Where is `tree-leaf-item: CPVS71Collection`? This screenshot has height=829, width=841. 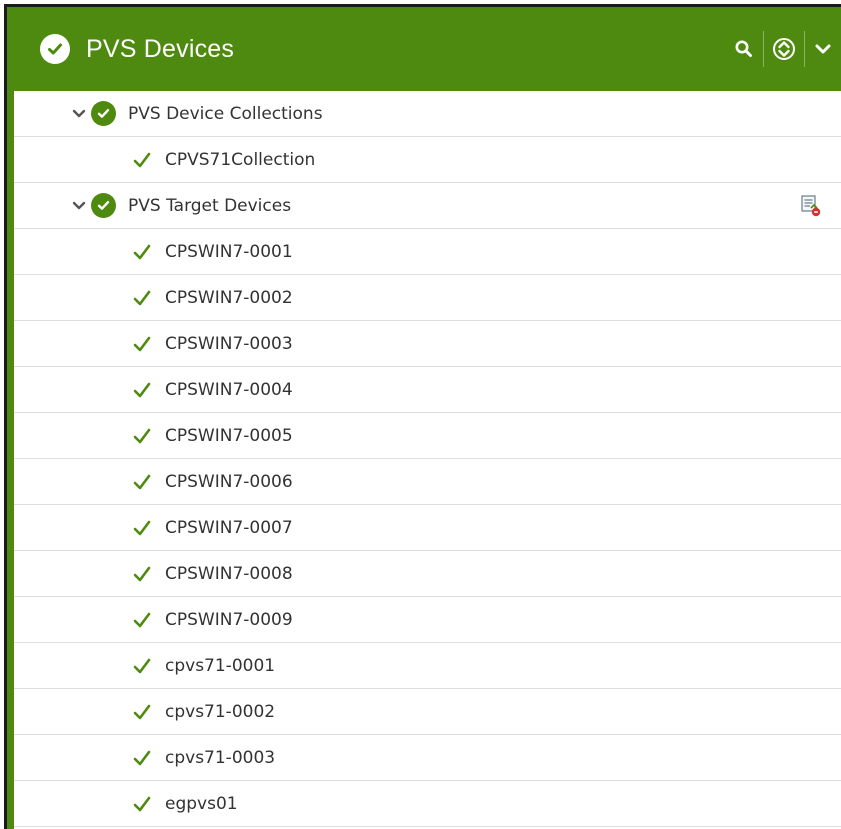
tree-leaf-item: CPVS71Collection is located at coordinates (427, 160).